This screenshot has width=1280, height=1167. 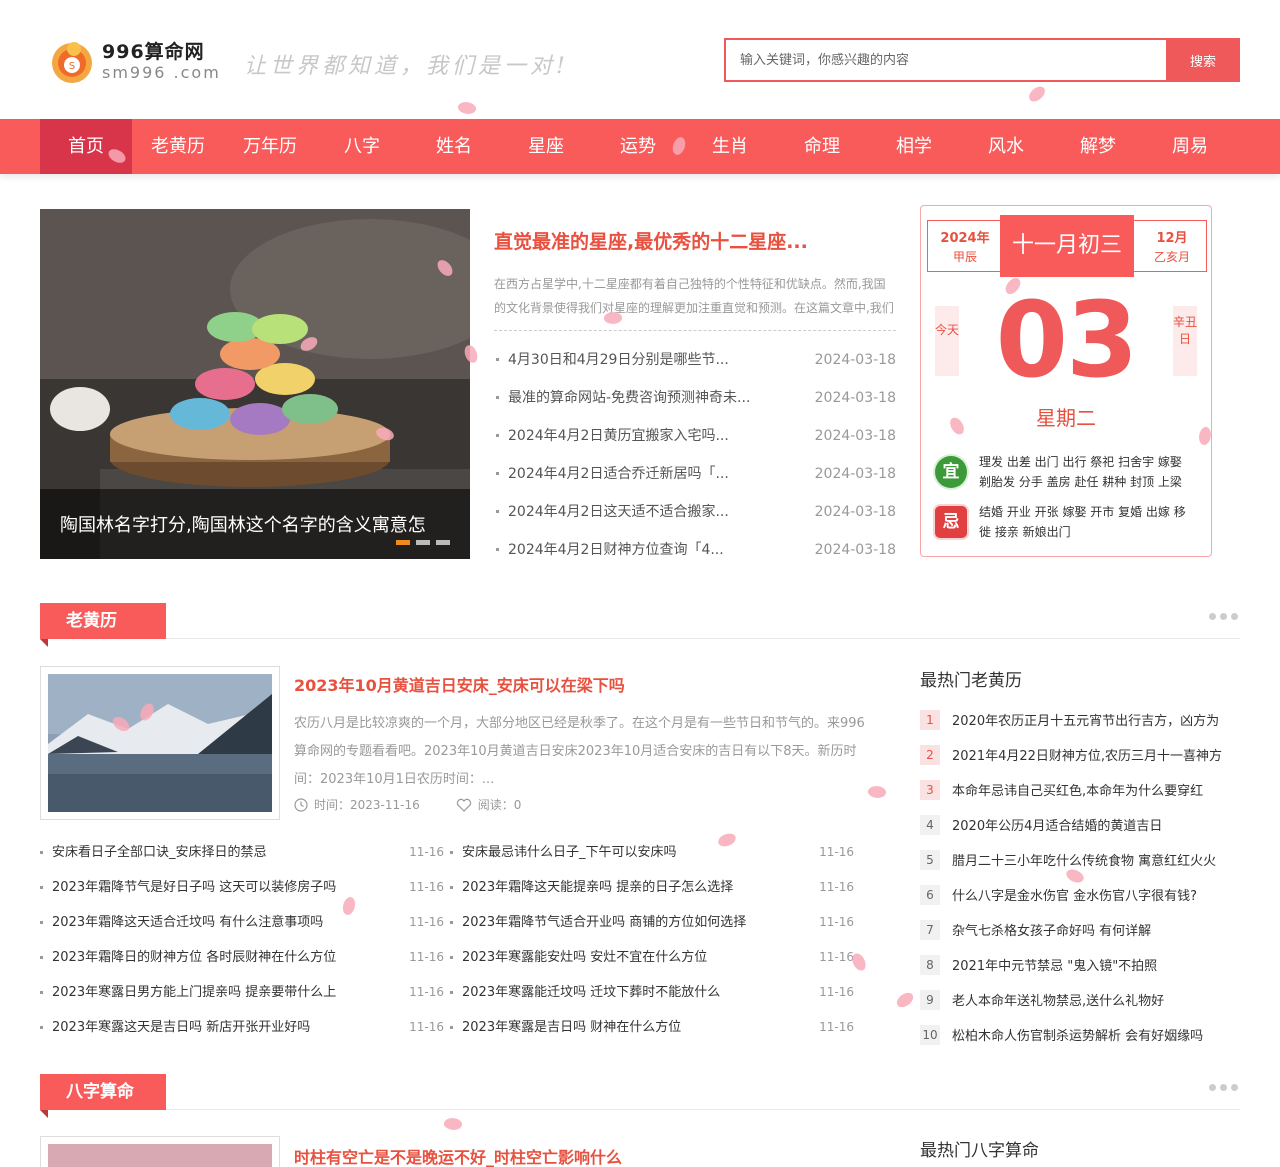 I want to click on list-item: 2023年霜降这天适合迁坟吗 有什么注意事项吗 11-16, so click(x=245, y=922).